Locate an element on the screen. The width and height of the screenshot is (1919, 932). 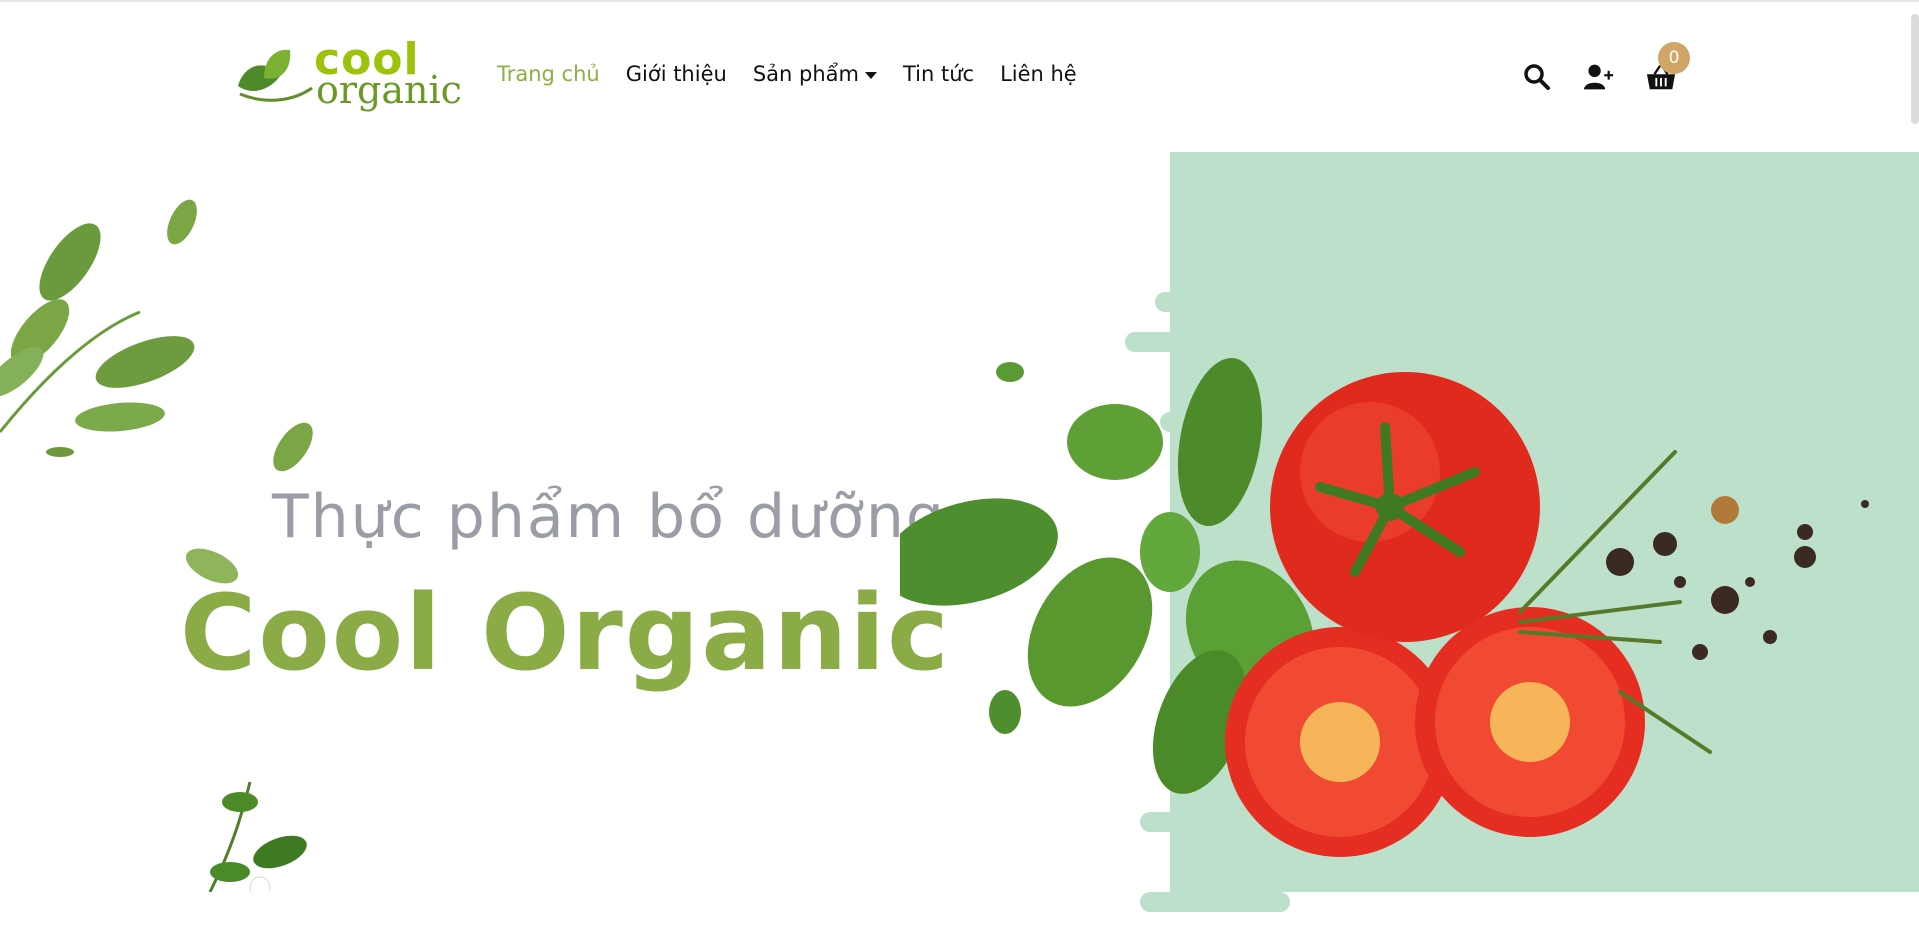
hero-subtitle: Thực phẩm bổ dưỡng is located at coordinates (609, 517).